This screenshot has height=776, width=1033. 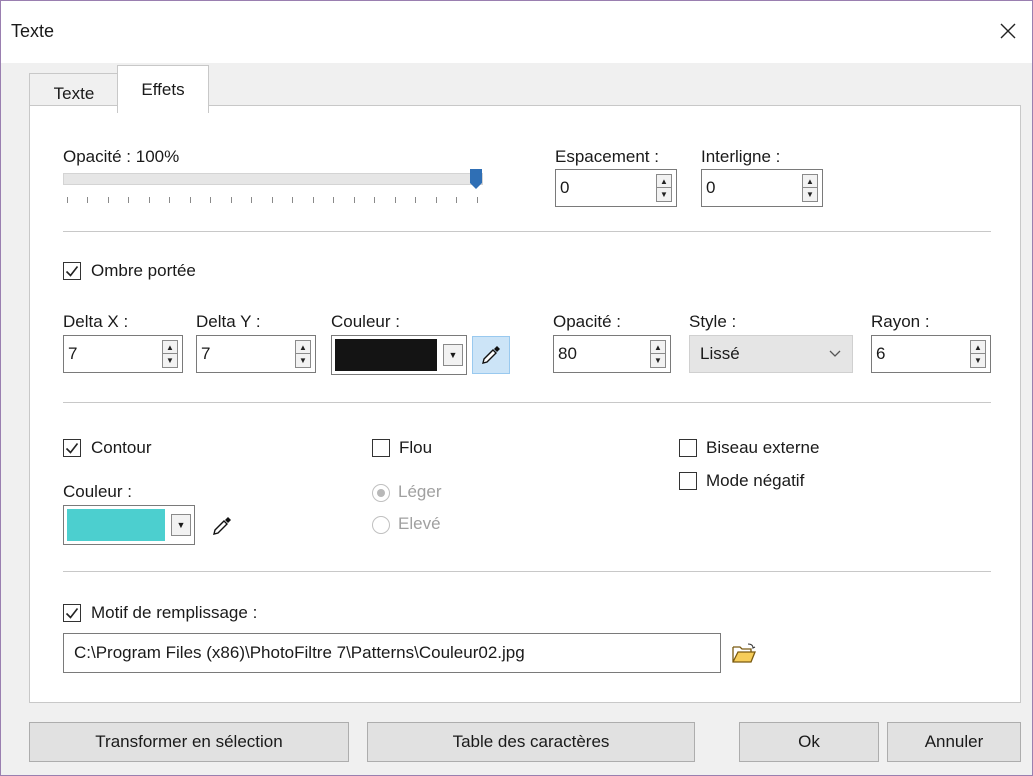 I want to click on shadow-opacity-down-arrow-icon: ▼, so click(x=658, y=360).